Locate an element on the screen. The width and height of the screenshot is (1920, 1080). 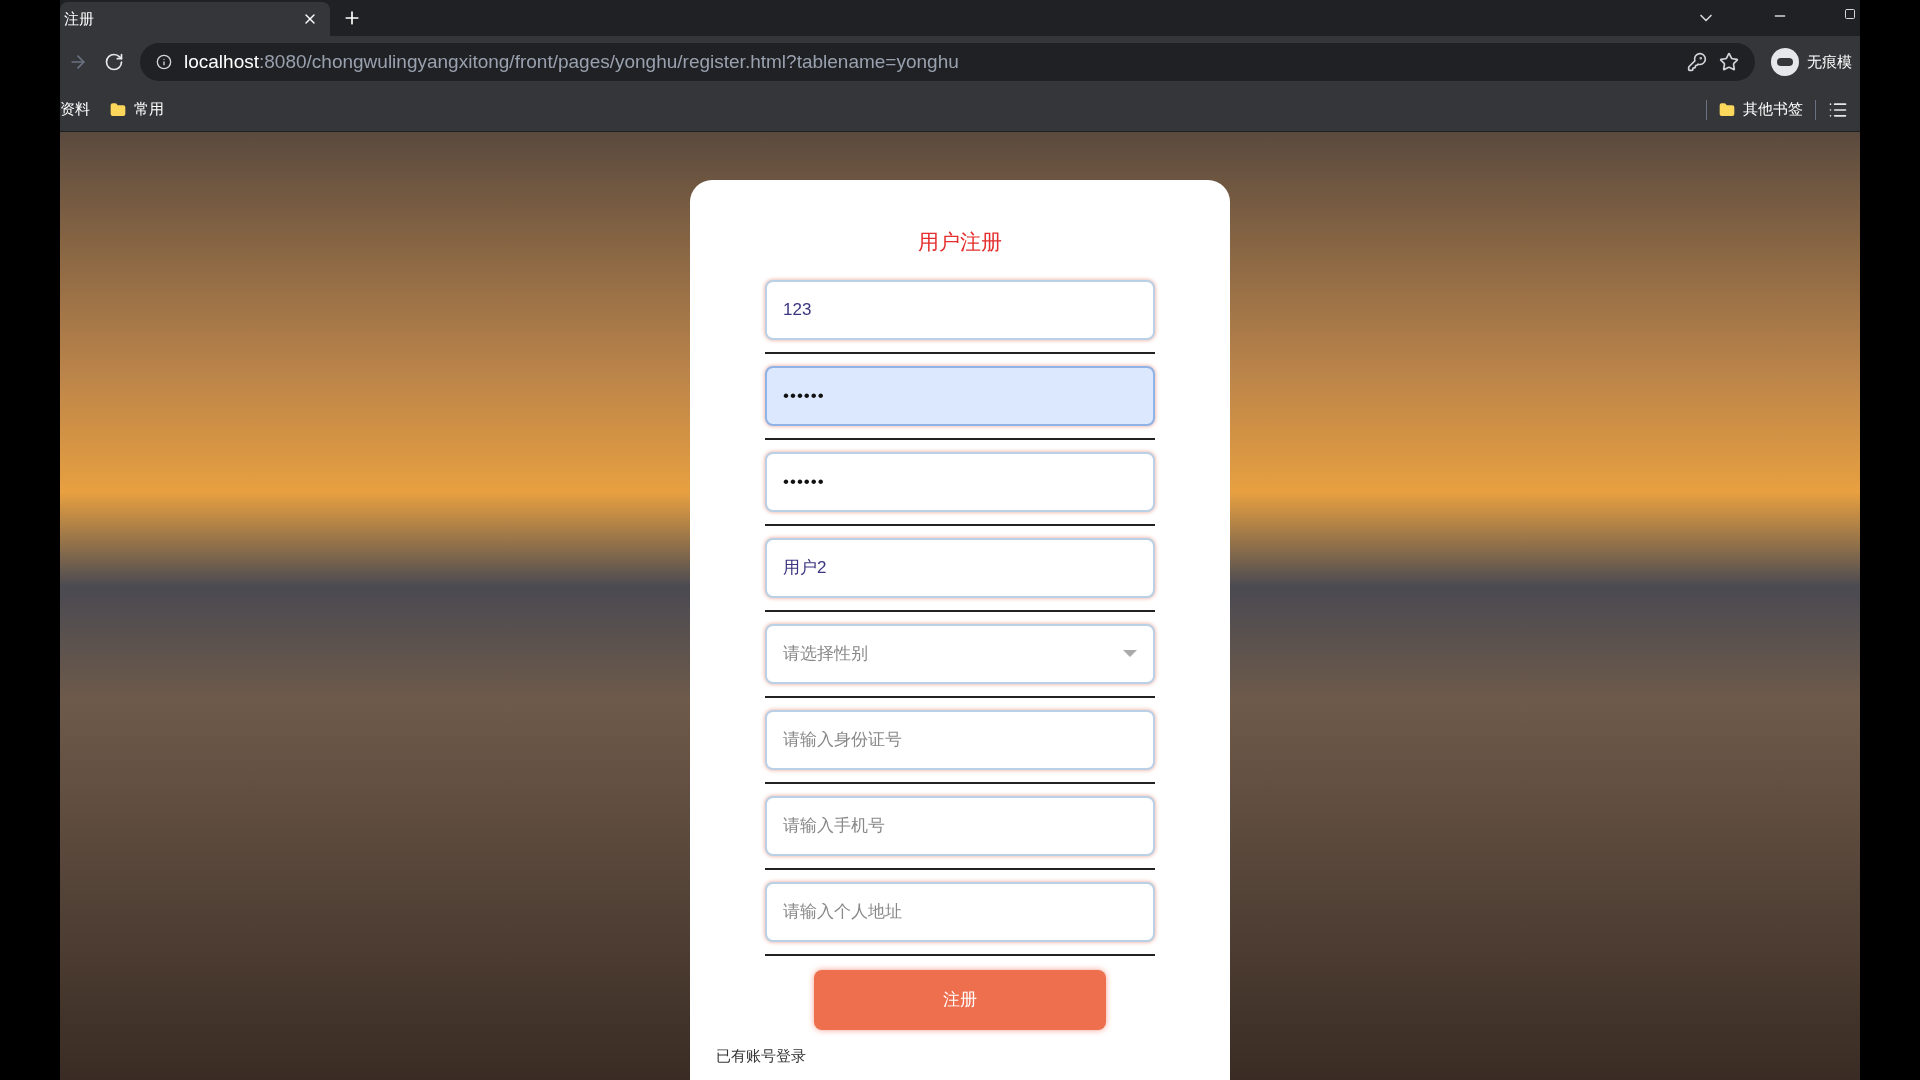
bookmark-item: 资料 is located at coordinates (75, 109).